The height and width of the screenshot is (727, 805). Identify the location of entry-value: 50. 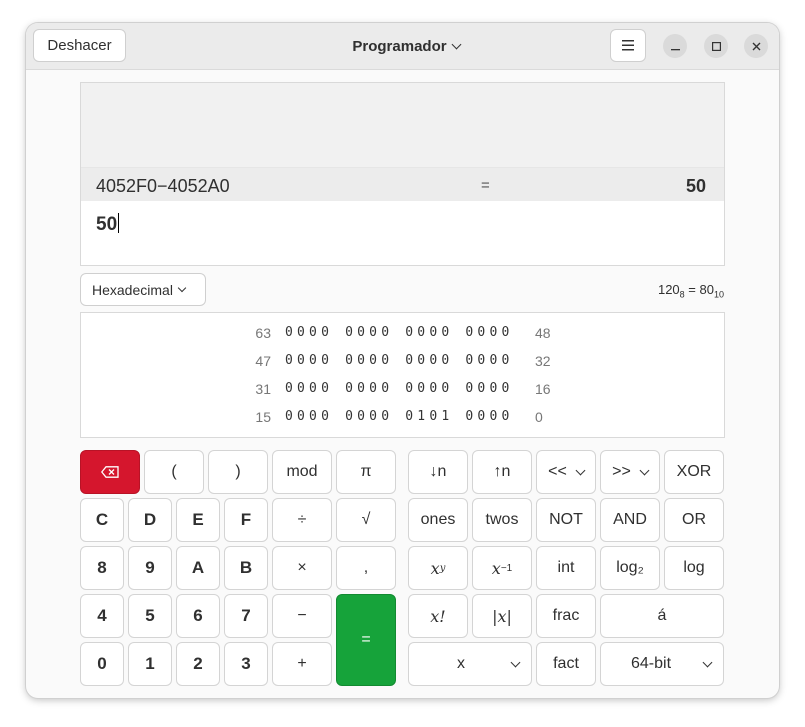
(107, 224).